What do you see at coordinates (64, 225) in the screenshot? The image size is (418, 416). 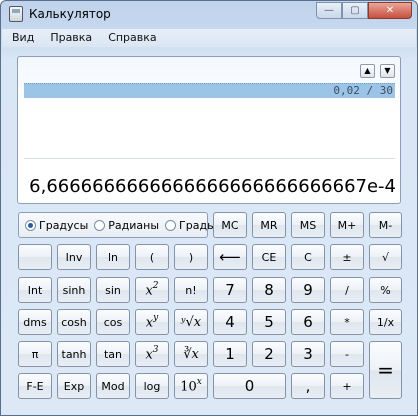 I see `radio-degrees-label: Градусы` at bounding box center [64, 225].